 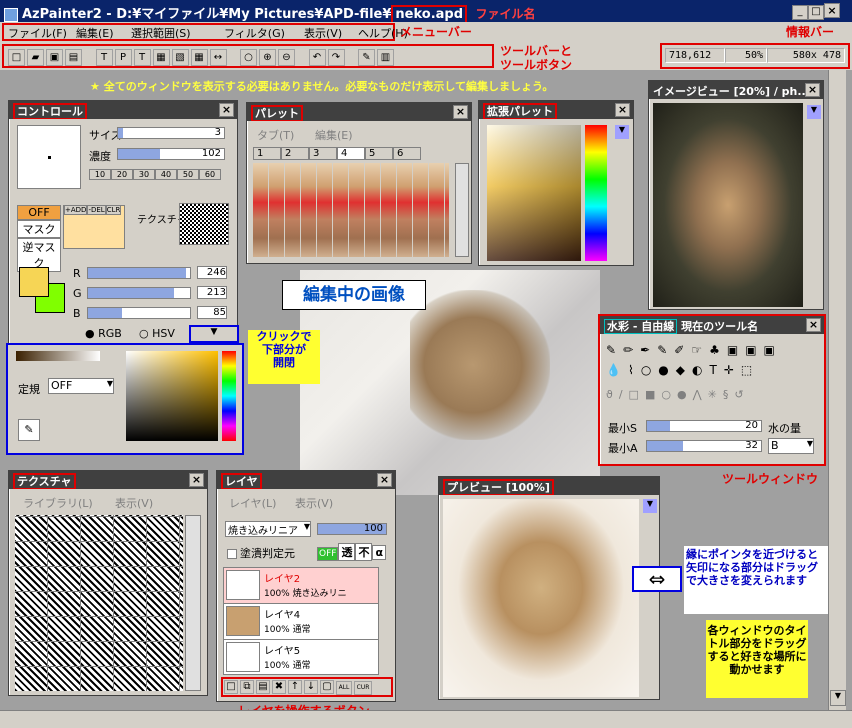 What do you see at coordinates (837, 390) in the screenshot?
I see `vertical-scrollbar` at bounding box center [837, 390].